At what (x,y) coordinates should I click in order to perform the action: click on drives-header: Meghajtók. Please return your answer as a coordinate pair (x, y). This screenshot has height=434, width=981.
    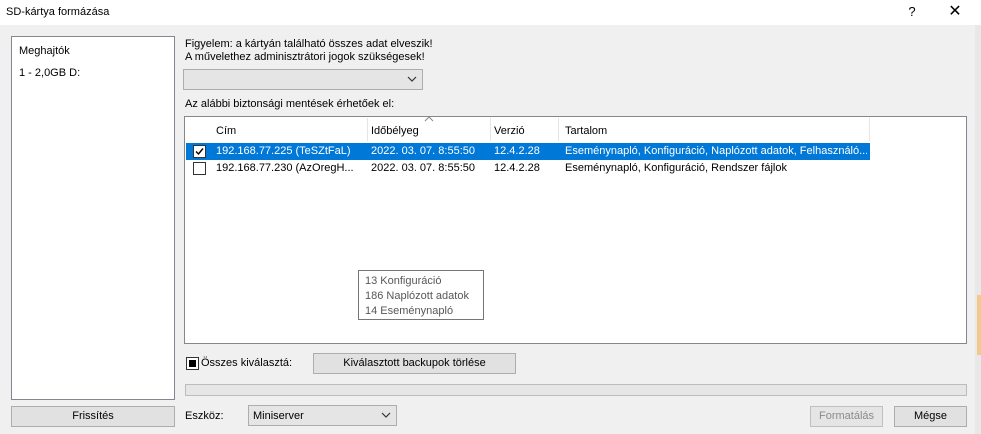
    Looking at the image, I should click on (44, 51).